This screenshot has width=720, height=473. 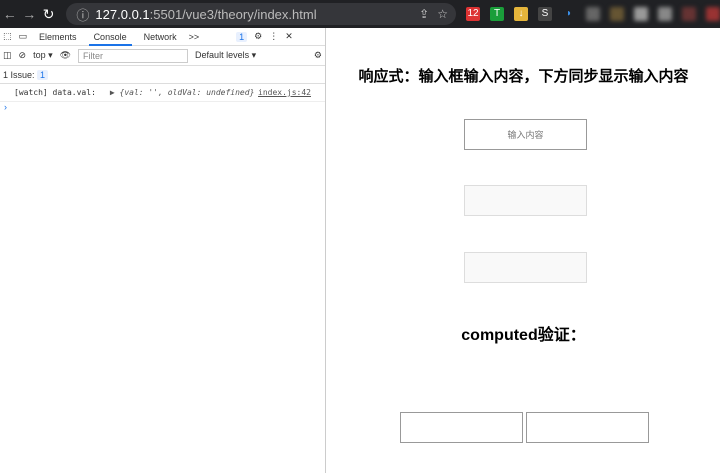 I want to click on extension-icon: ↓, so click(x=521, y=14).